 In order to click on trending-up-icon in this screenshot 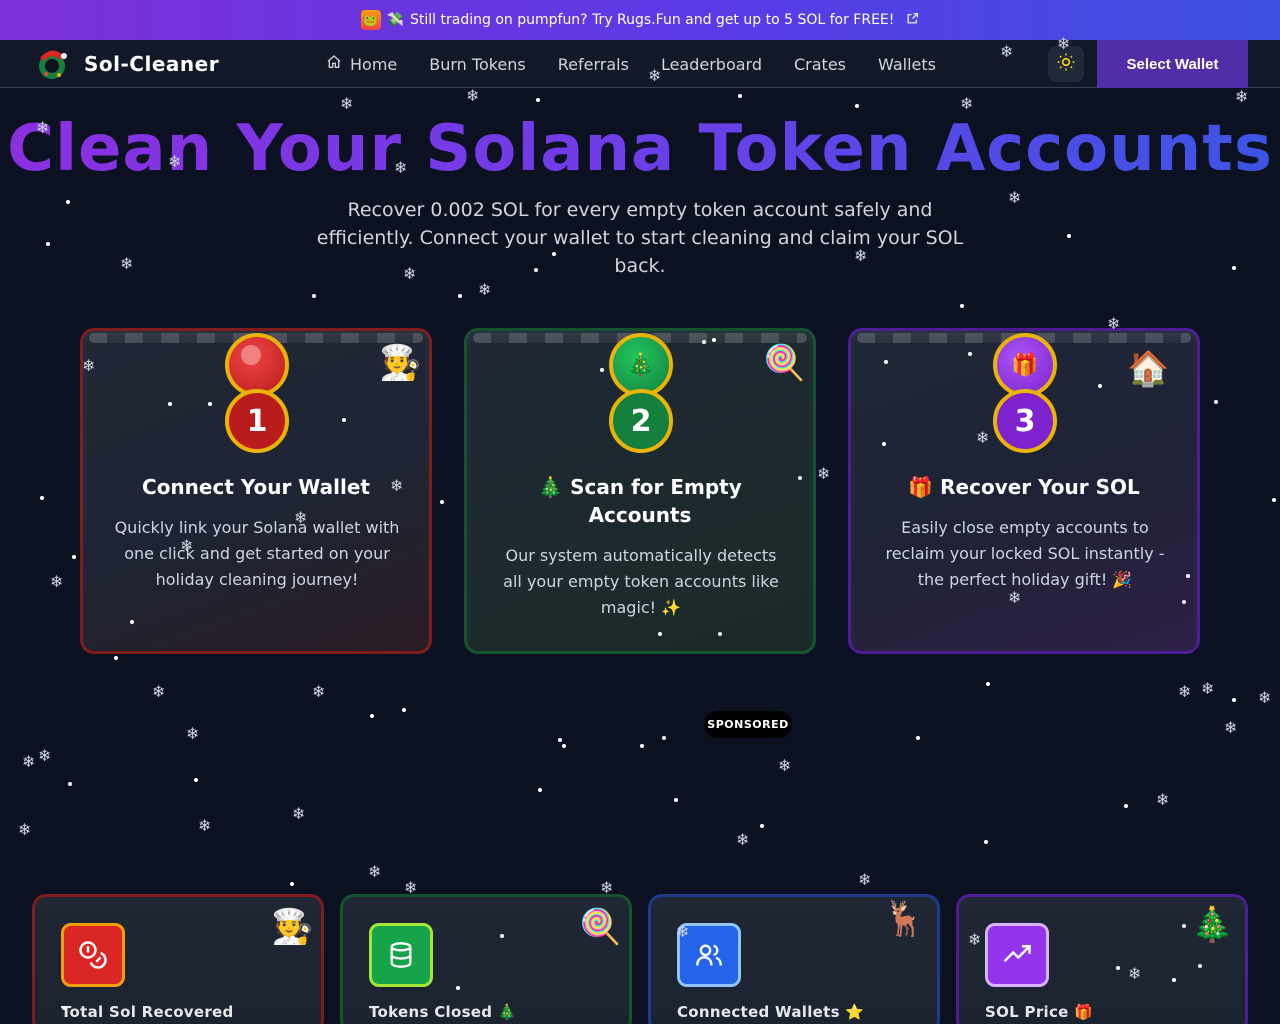, I will do `click(1017, 955)`.